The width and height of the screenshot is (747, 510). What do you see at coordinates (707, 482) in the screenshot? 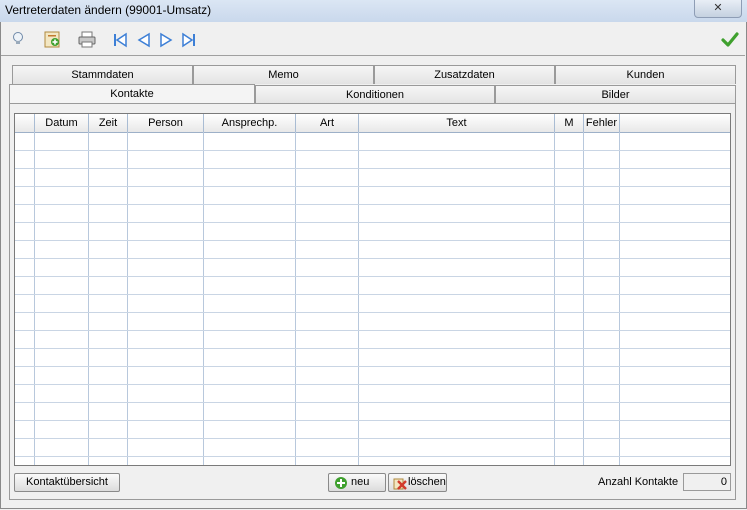
I see `contact-count-value: 0` at bounding box center [707, 482].